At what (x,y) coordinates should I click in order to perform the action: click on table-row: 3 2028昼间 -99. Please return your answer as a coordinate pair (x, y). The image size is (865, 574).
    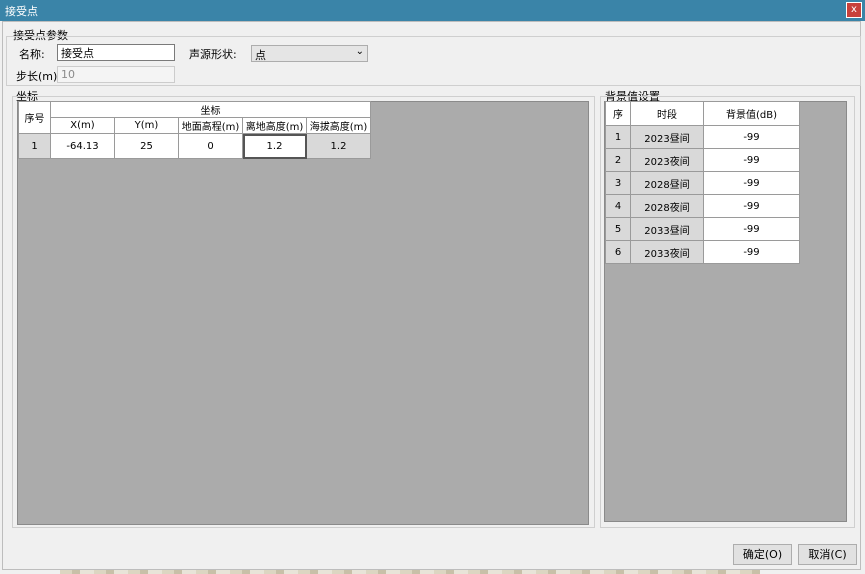
    Looking at the image, I should click on (702, 183).